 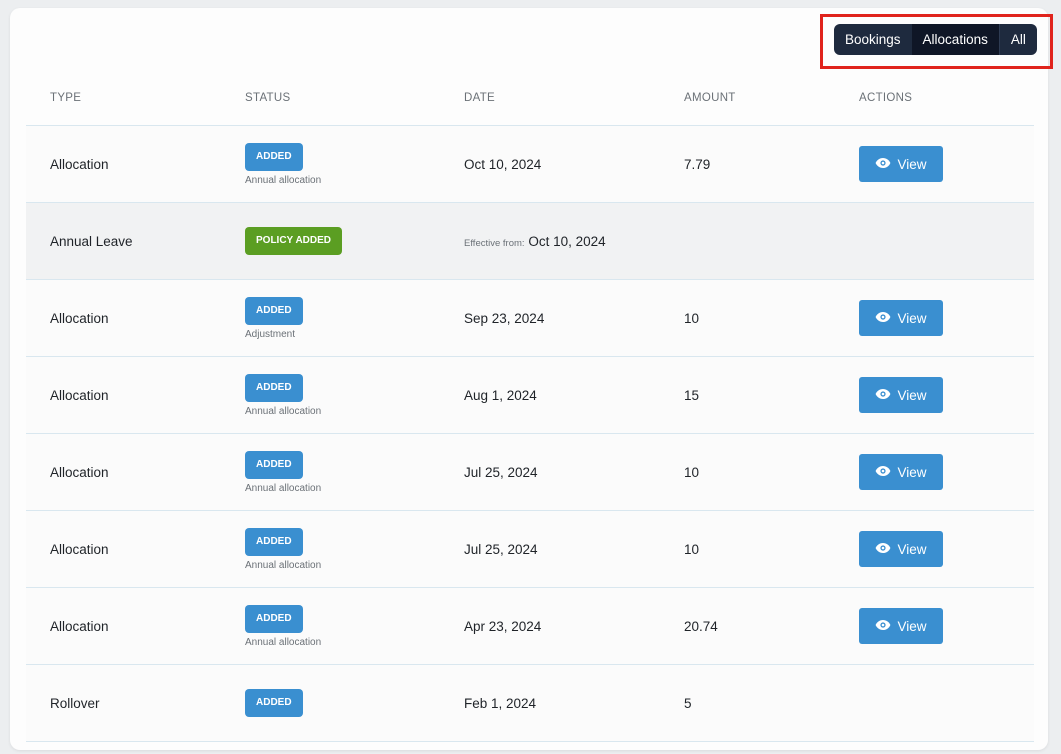 What do you see at coordinates (771, 626) in the screenshot?
I see `amount-cell: 20.74` at bounding box center [771, 626].